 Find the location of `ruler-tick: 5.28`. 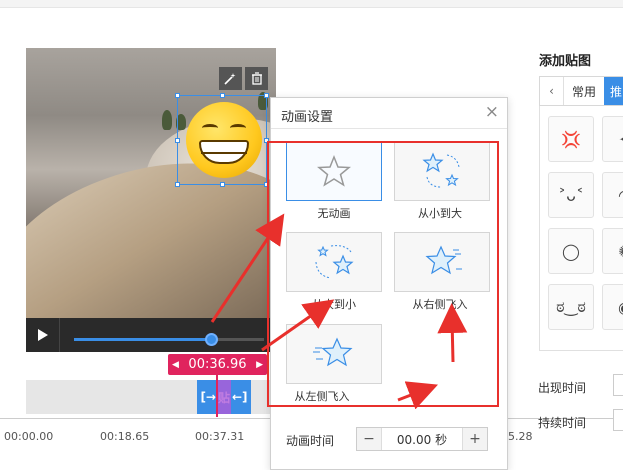

ruler-tick: 5.28 is located at coordinates (520, 436).